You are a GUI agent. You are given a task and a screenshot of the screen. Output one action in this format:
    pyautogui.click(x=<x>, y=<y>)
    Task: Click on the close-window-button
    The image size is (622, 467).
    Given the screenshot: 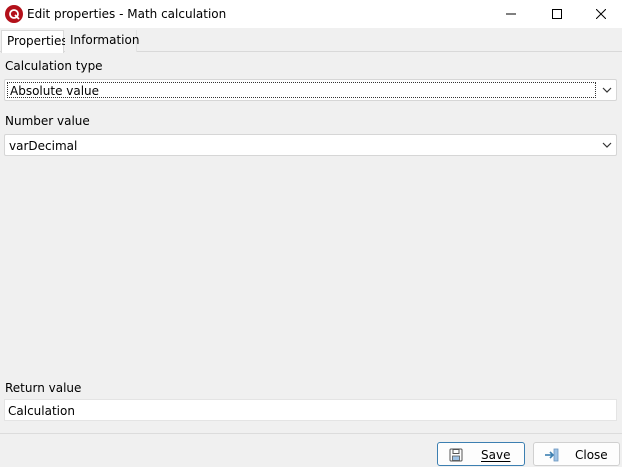 What is the action you would take?
    pyautogui.click(x=600, y=14)
    